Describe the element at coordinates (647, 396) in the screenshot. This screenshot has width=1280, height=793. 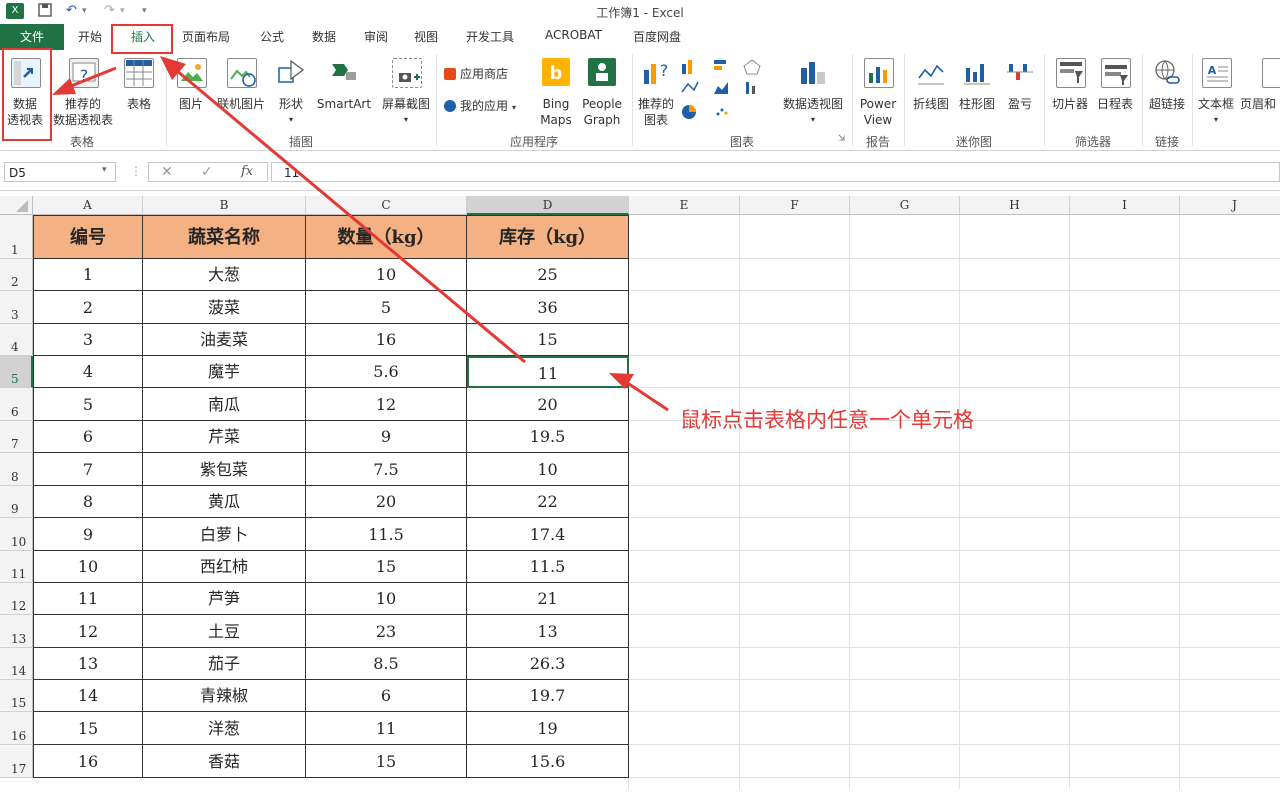
I see `arrow-to-selected-cell` at that location.